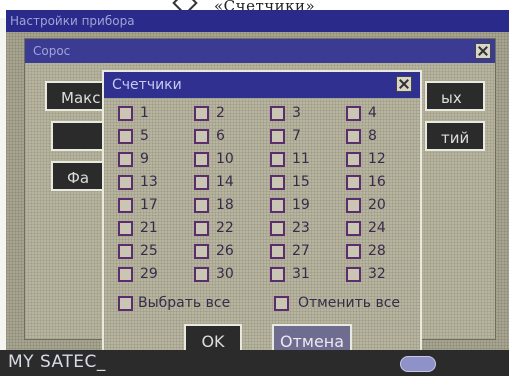 This screenshot has height=376, width=509. What do you see at coordinates (57, 362) in the screenshot?
I see `status-label: MY SATEC_` at bounding box center [57, 362].